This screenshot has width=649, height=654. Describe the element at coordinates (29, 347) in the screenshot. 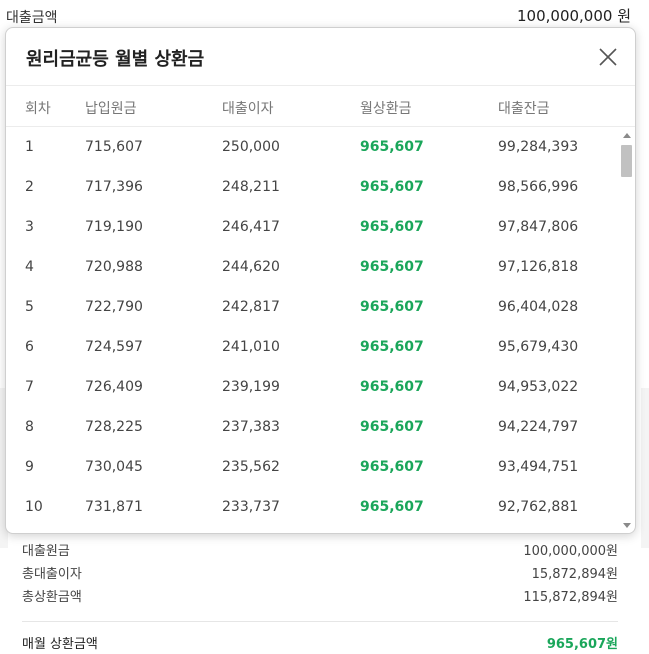

I see `cell-round: 6` at that location.